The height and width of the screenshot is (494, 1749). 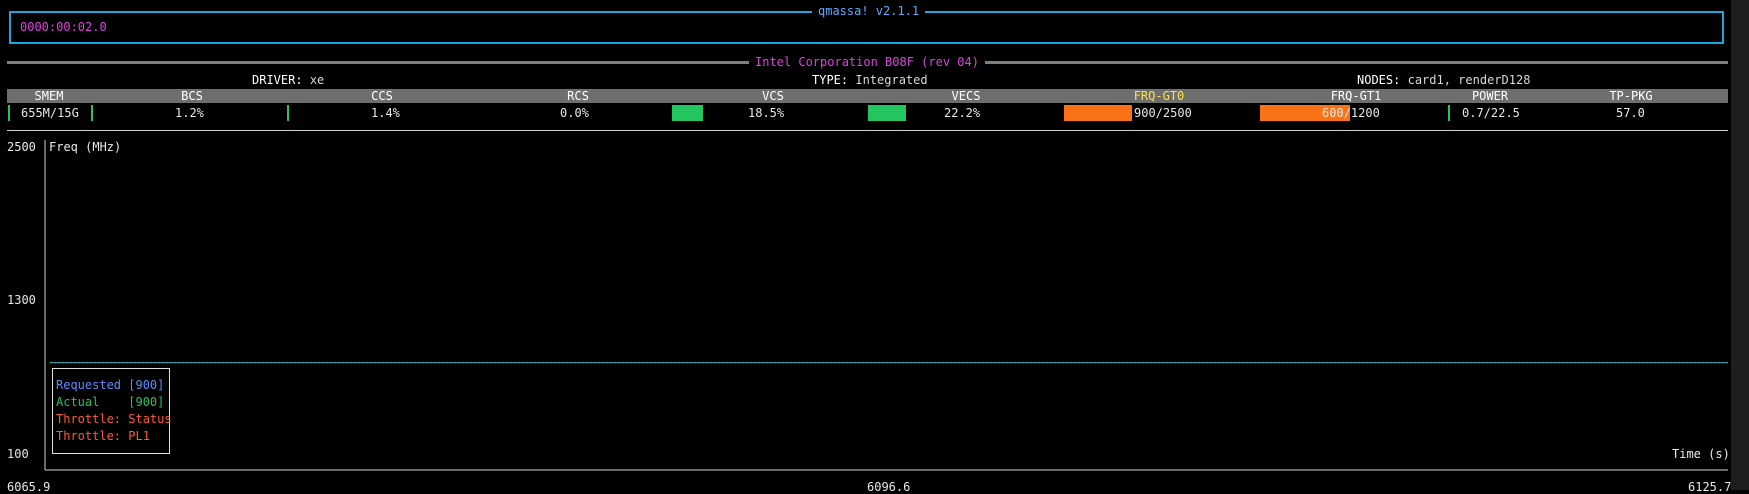 What do you see at coordinates (687, 113) in the screenshot?
I see `vcs-usage-bar` at bounding box center [687, 113].